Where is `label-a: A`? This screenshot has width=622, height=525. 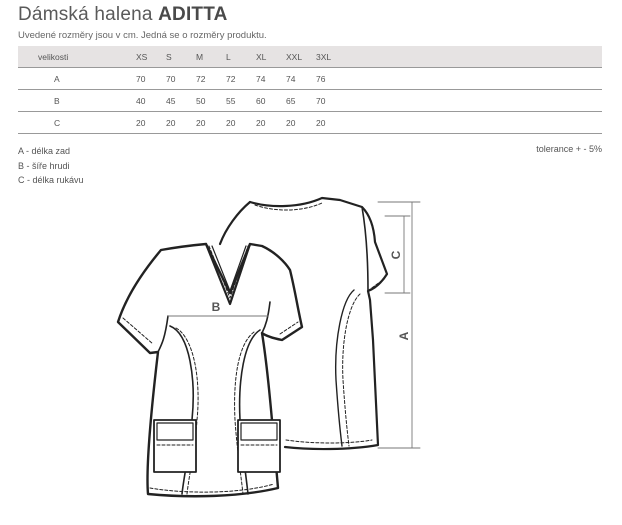
label-a: A is located at coordinates (404, 335).